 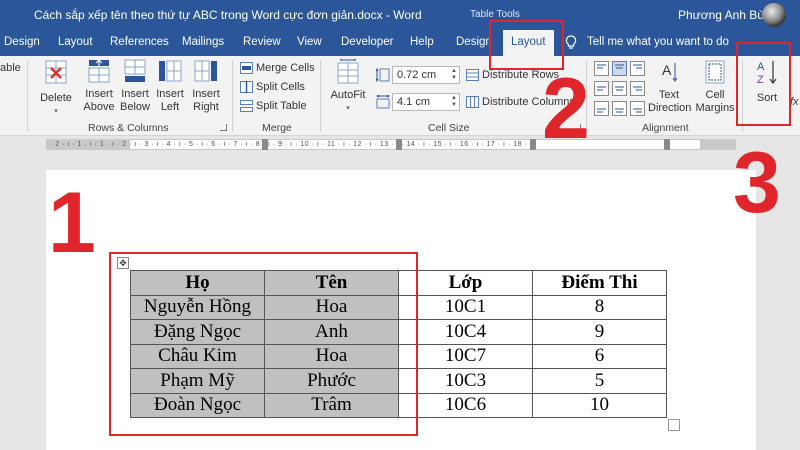 What do you see at coordinates (757, 183) in the screenshot?
I see `annotation-number-3: 3` at bounding box center [757, 183].